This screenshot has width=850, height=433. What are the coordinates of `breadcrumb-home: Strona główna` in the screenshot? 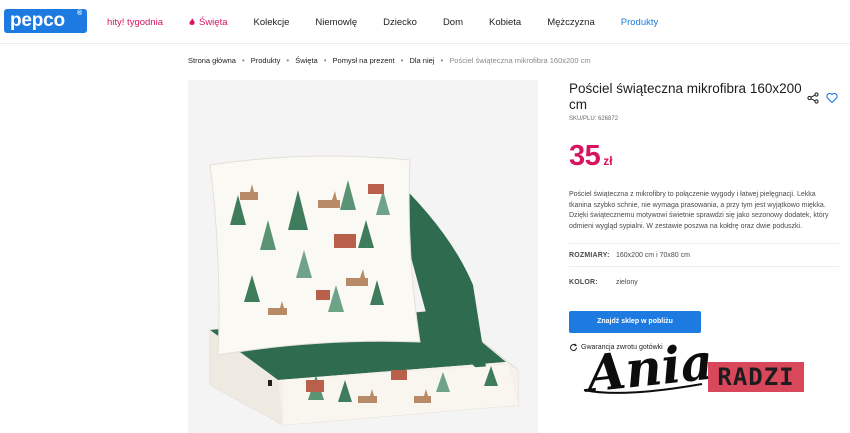 It's located at (212, 60).